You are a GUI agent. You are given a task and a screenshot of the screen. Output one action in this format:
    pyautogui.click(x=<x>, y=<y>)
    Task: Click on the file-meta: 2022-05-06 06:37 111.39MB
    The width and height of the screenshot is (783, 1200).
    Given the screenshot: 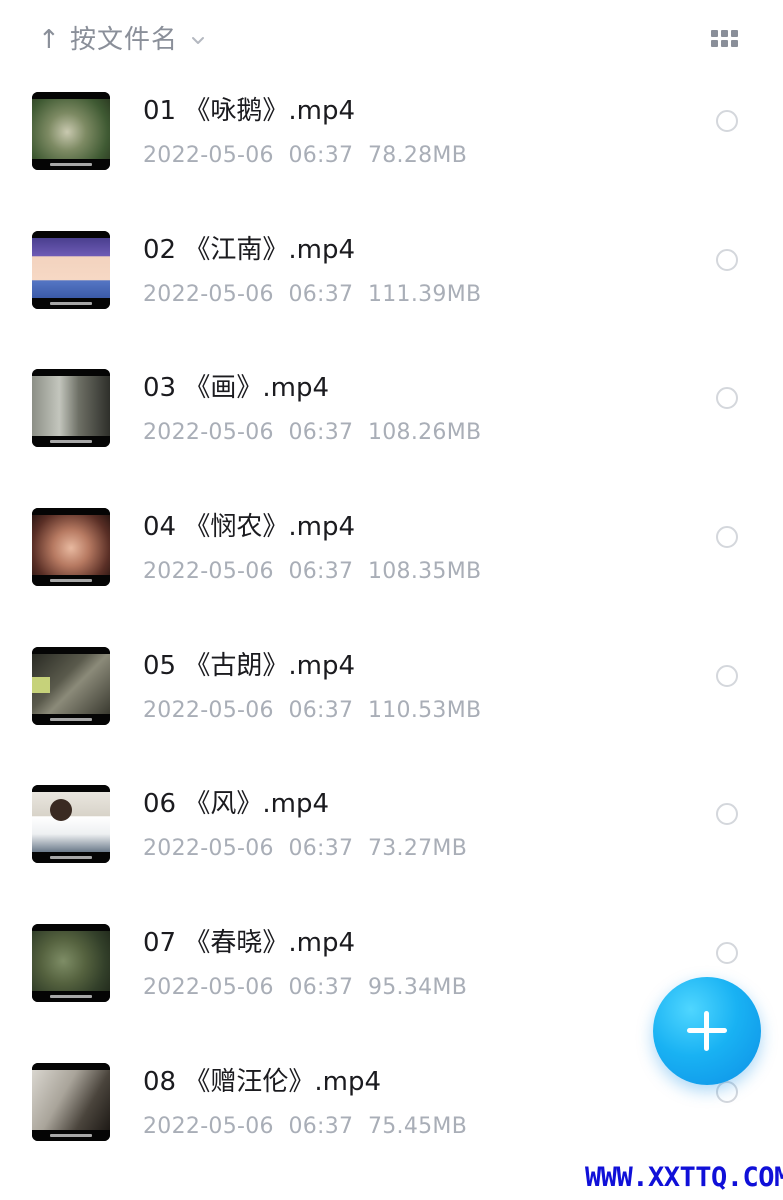 What is the action you would take?
    pyautogui.click(x=312, y=295)
    